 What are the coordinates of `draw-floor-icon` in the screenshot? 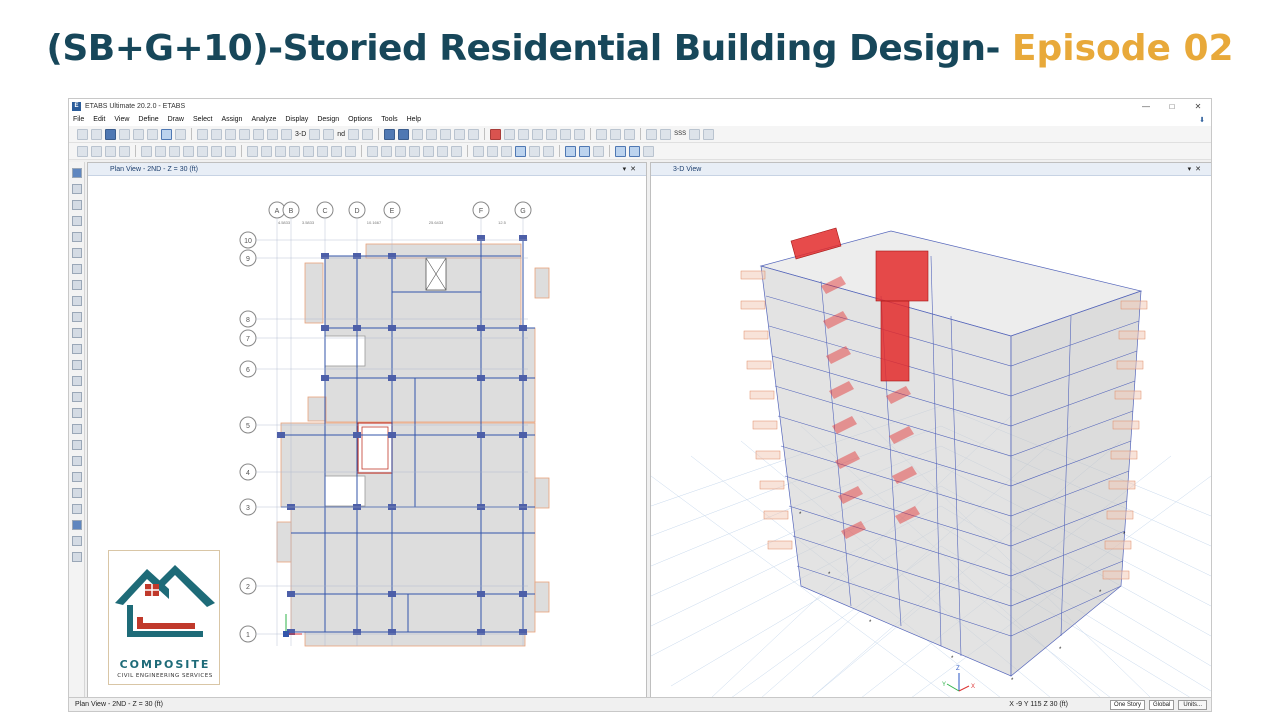 It's located at (77, 285).